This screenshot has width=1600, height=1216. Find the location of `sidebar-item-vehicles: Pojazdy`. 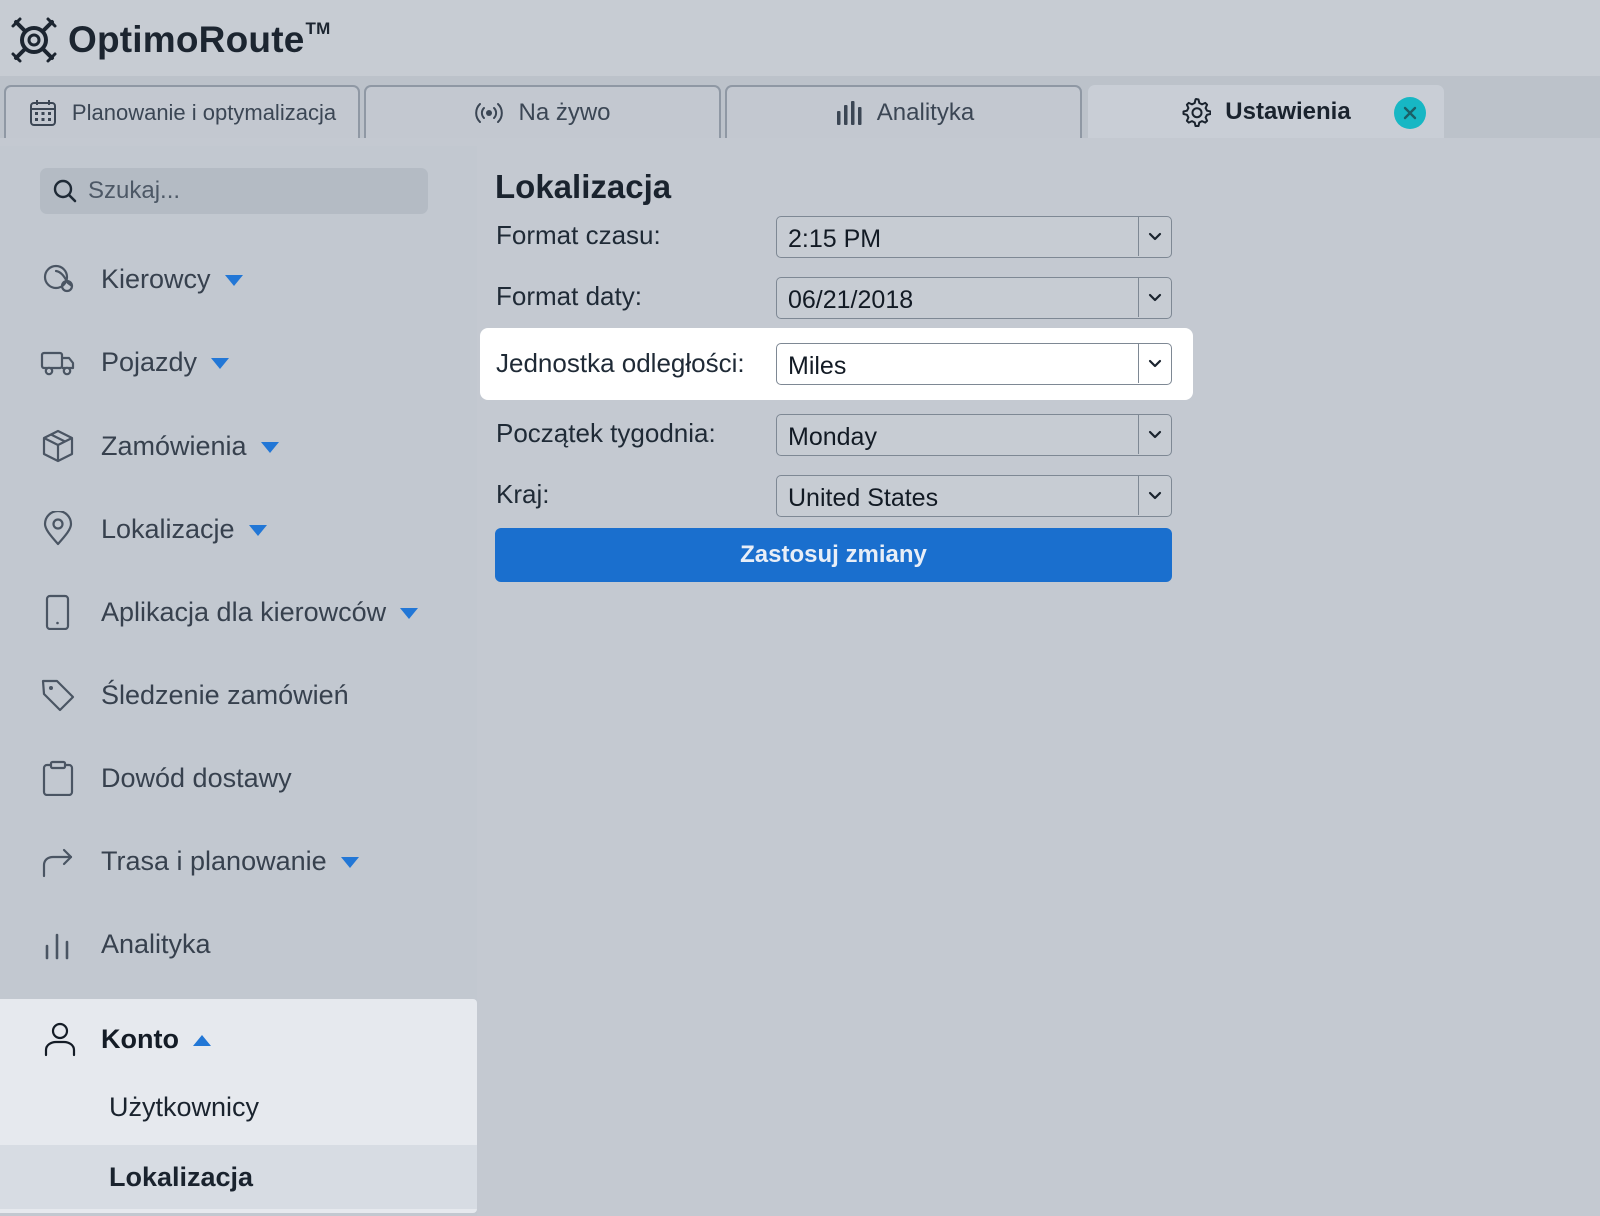

sidebar-item-vehicles: Pojazdy is located at coordinates (238, 362).